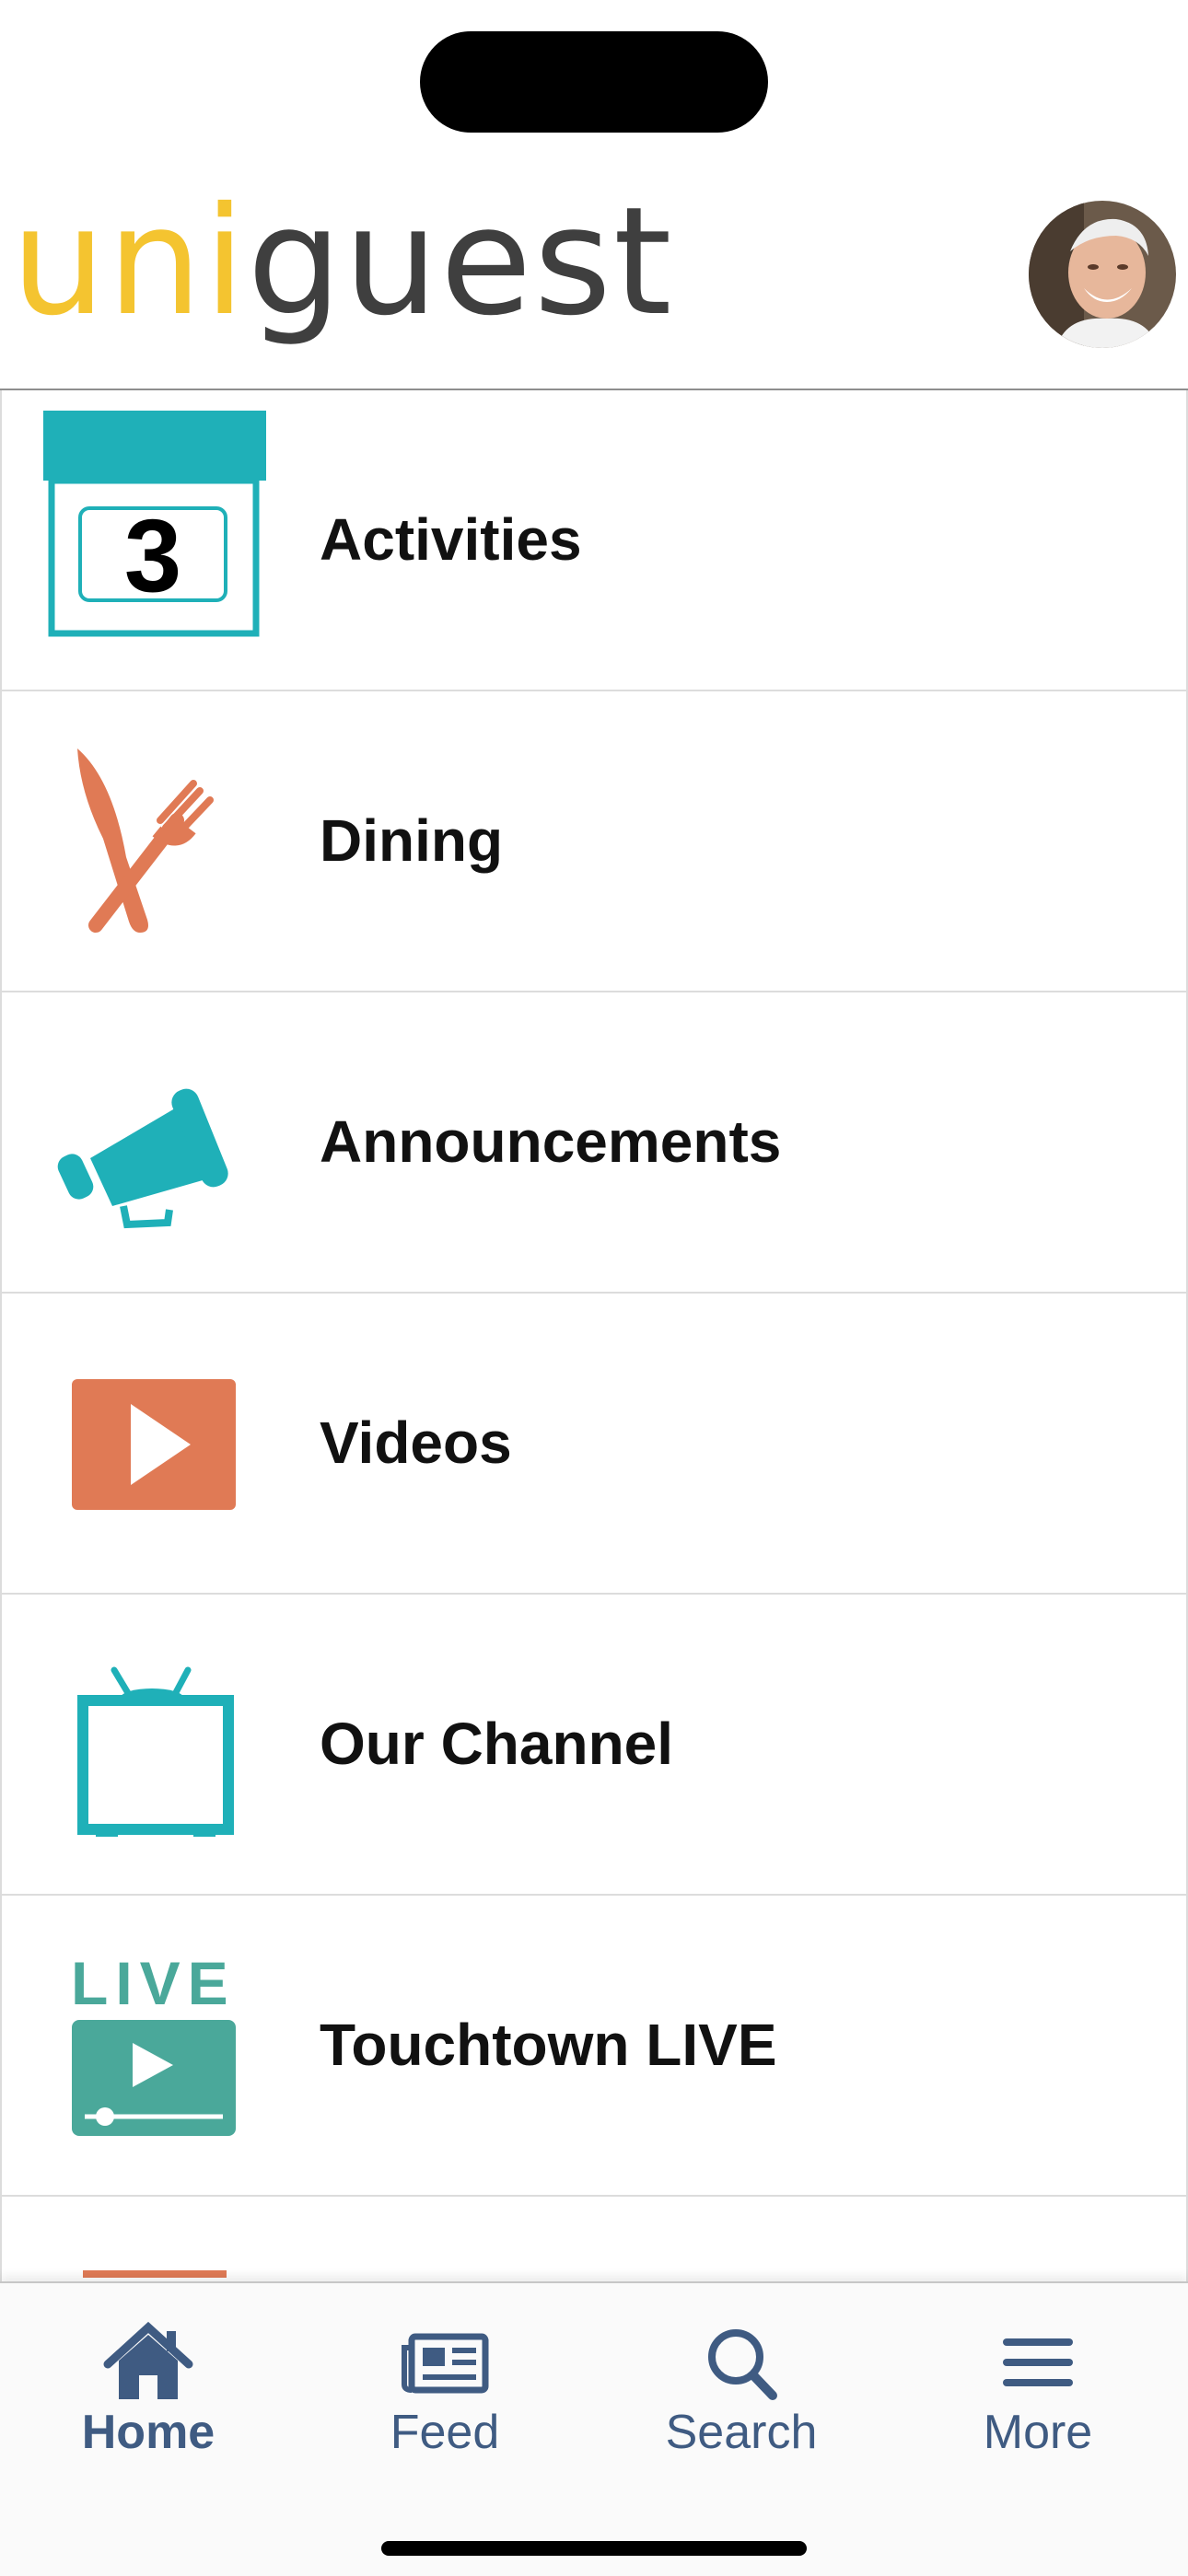 This screenshot has height=2576, width=1188. Describe the element at coordinates (445, 2432) in the screenshot. I see `tab-label-feed: Feed` at that location.